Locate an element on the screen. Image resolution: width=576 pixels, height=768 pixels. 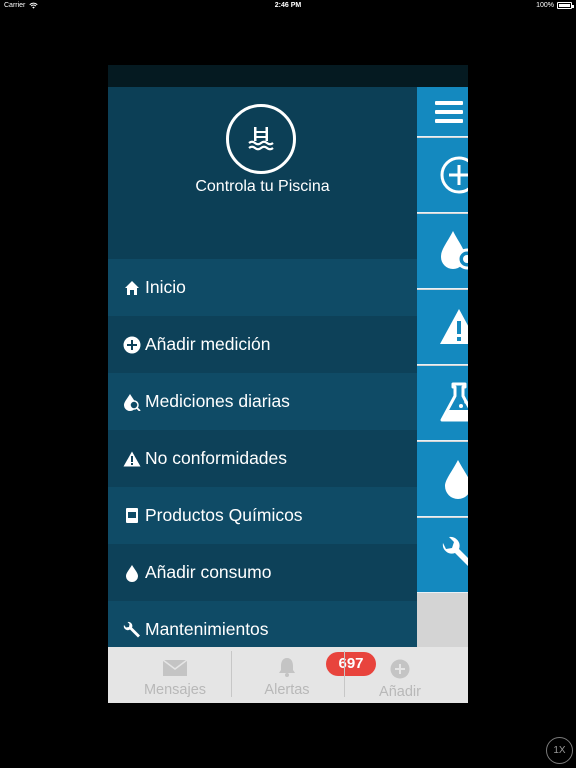
pool-icon is located at coordinates (261, 139).